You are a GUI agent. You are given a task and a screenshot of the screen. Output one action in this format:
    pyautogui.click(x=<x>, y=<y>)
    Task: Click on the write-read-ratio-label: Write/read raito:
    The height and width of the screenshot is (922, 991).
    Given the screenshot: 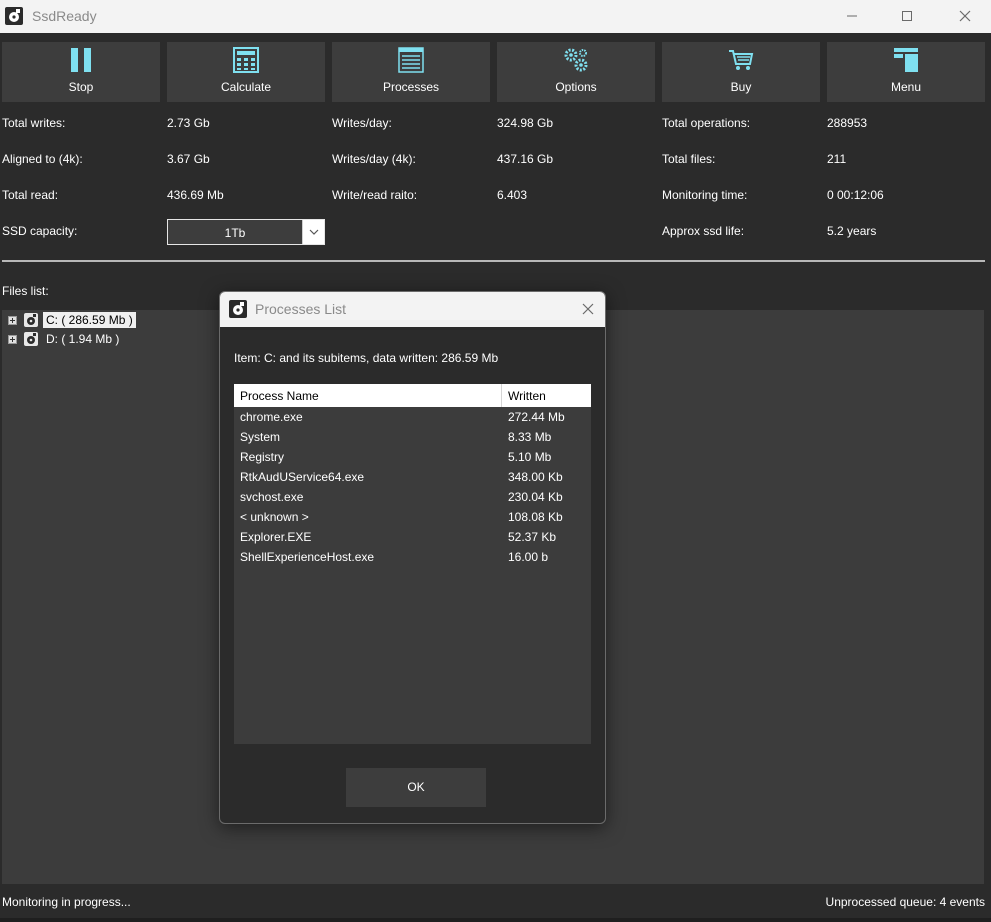 What is the action you would take?
    pyautogui.click(x=375, y=195)
    